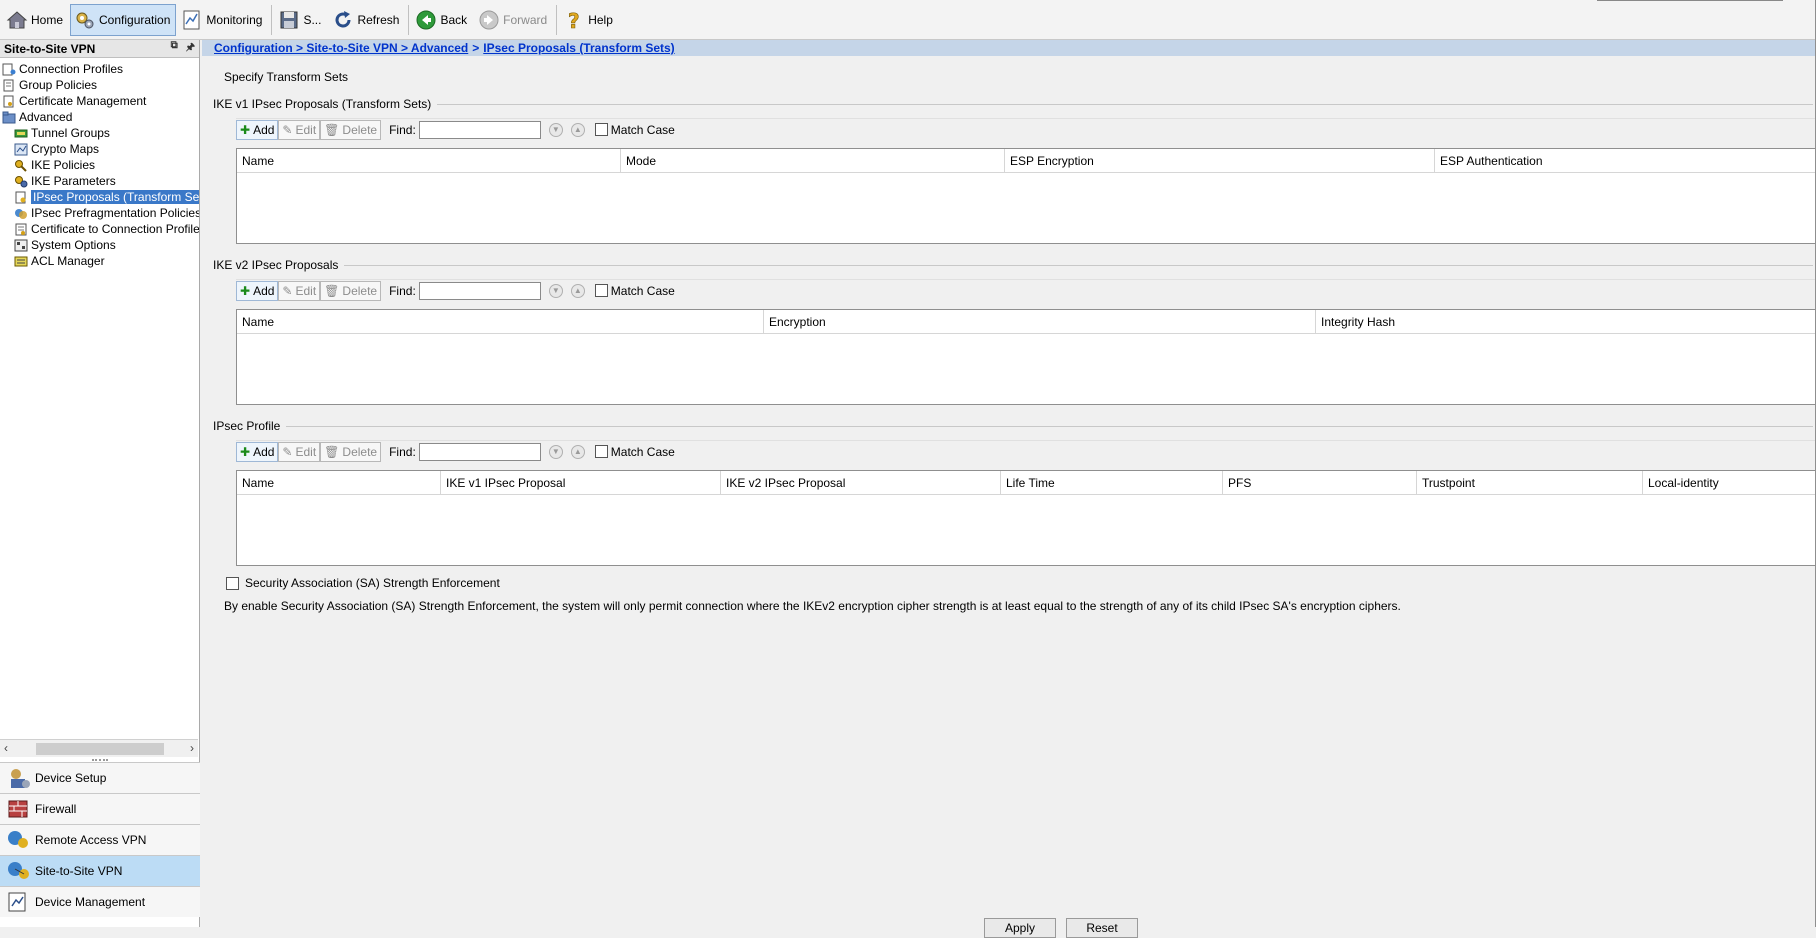 The width and height of the screenshot is (1816, 938). I want to click on ikev2-delete-button: 🗑︎ Delete, so click(351, 290).